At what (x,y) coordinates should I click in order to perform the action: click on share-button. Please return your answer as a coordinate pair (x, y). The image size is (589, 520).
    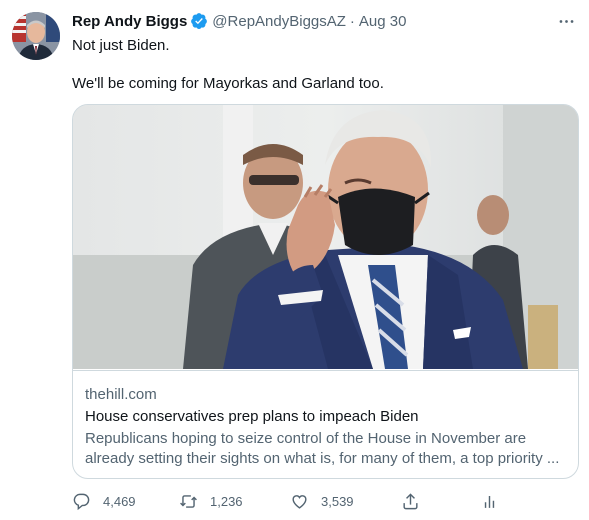
    Looking at the image, I should click on (410, 501).